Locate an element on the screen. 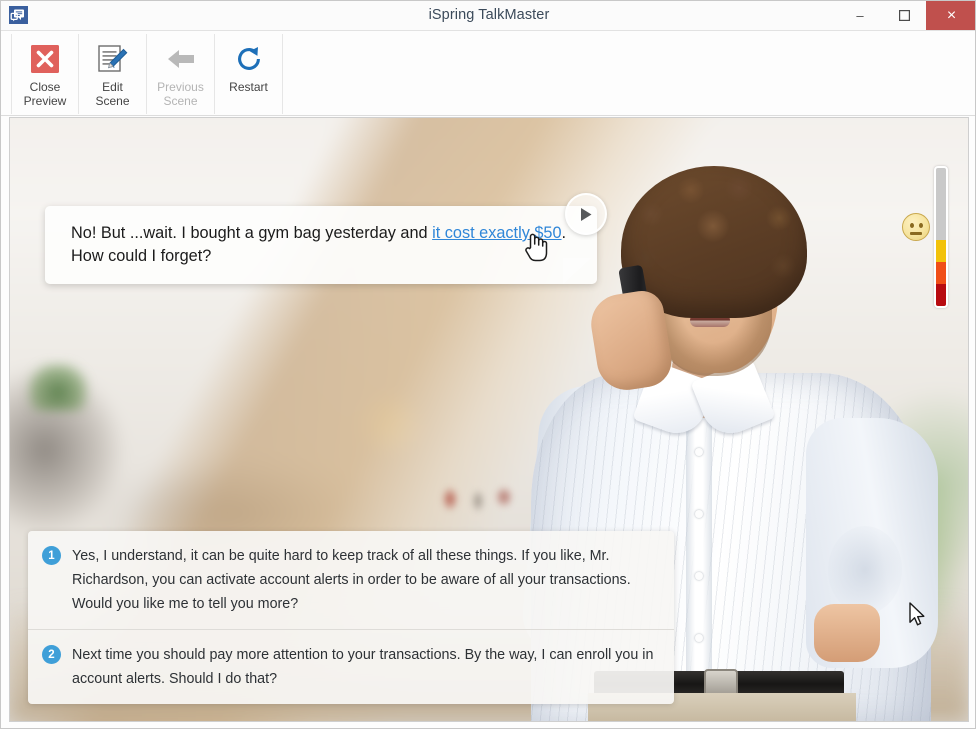 Image resolution: width=976 pixels, height=729 pixels. window-title: iSpring TalkMaster is located at coordinates (489, 15).